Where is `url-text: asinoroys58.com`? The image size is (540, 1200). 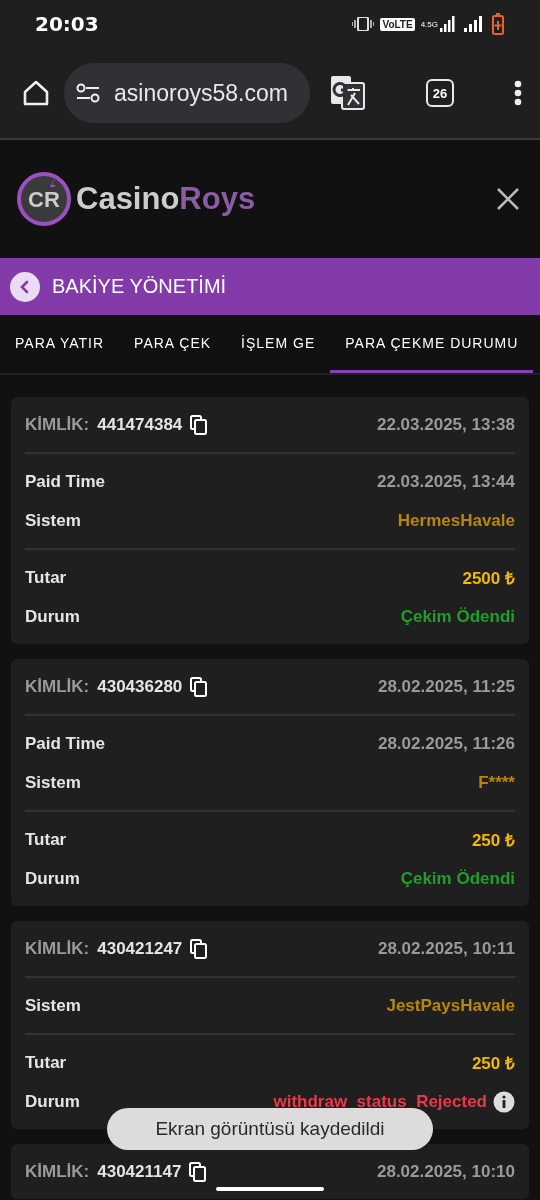 url-text: asinoroys58.com is located at coordinates (201, 93).